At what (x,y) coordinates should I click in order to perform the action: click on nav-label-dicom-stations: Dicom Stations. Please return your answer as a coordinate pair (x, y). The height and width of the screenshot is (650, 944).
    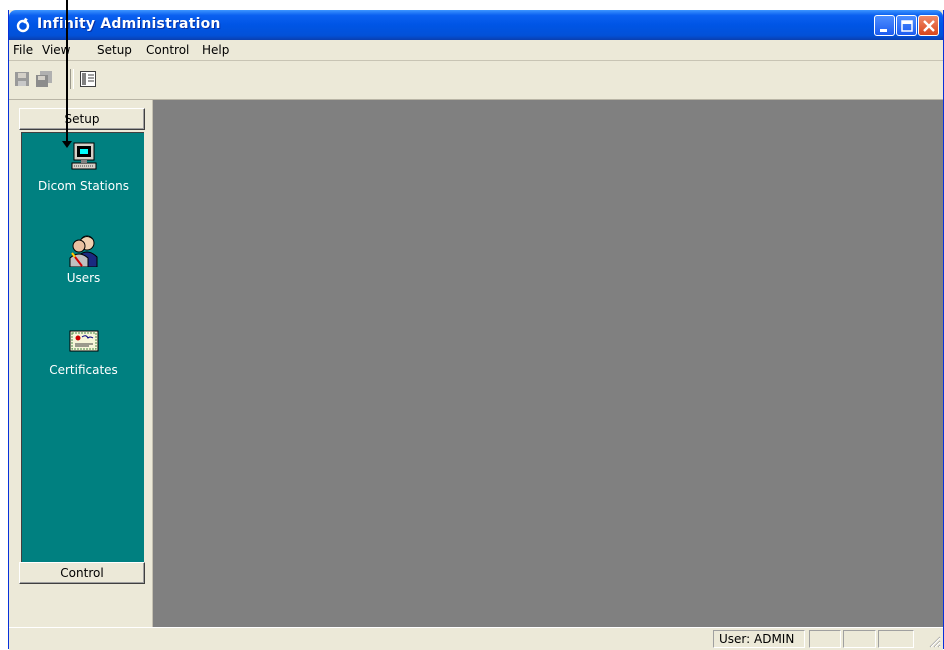
    Looking at the image, I should click on (83, 186).